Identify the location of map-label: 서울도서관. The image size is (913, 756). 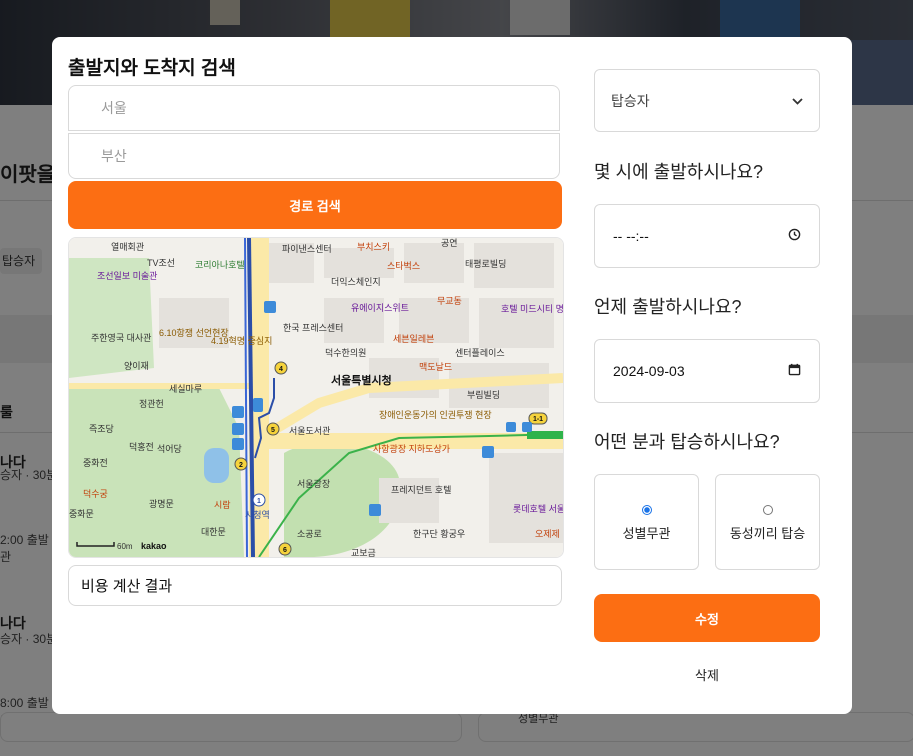
(309, 431).